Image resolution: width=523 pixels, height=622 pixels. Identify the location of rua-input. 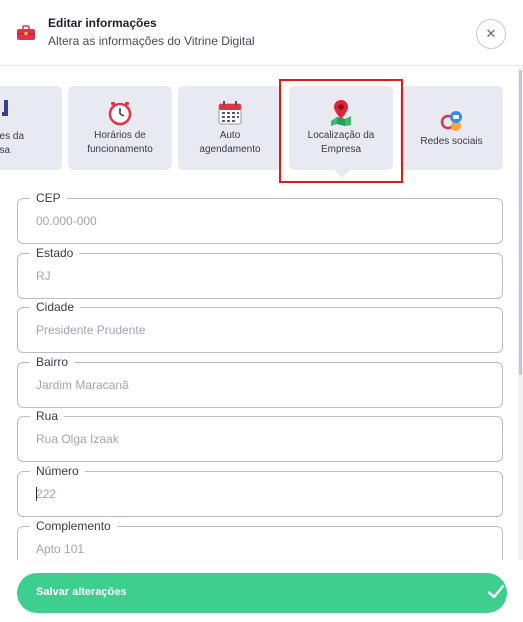
(261, 439).